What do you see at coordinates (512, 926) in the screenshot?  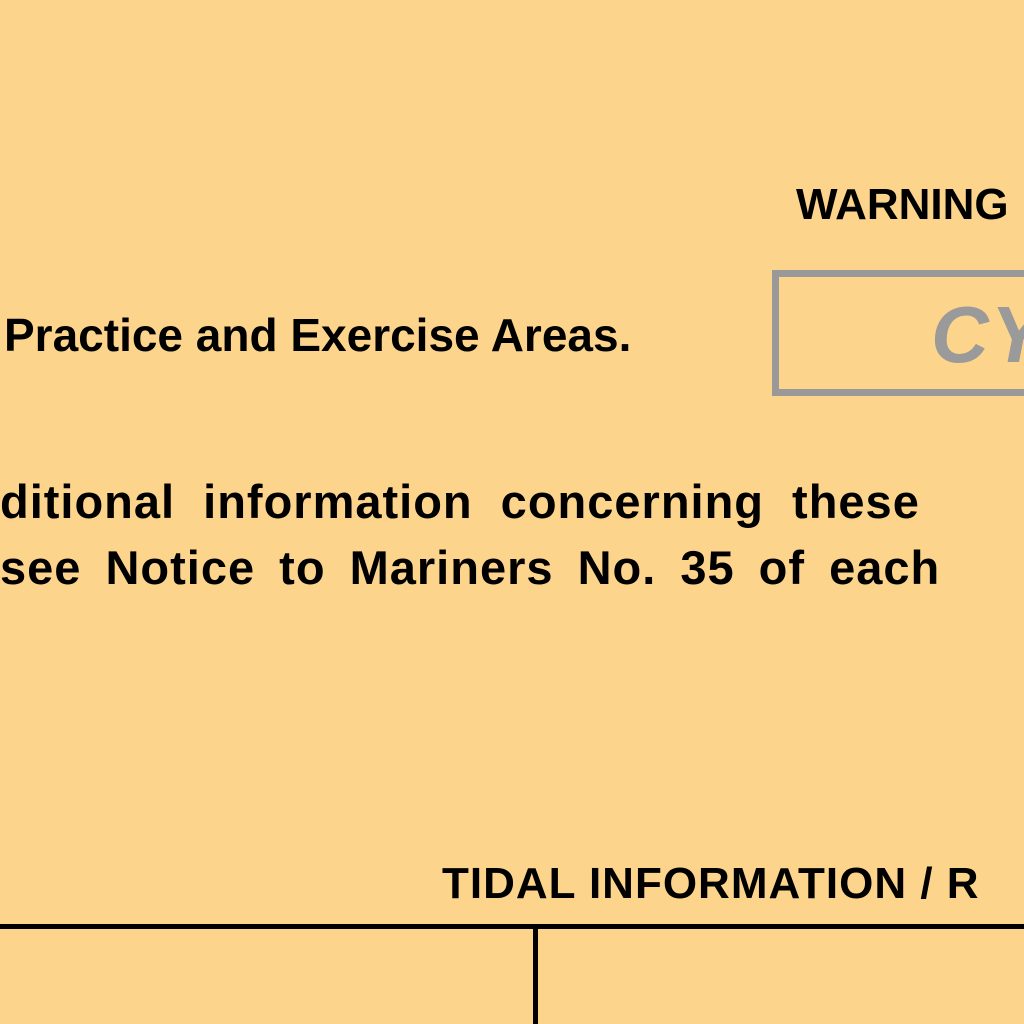 I see `table-top-rule` at bounding box center [512, 926].